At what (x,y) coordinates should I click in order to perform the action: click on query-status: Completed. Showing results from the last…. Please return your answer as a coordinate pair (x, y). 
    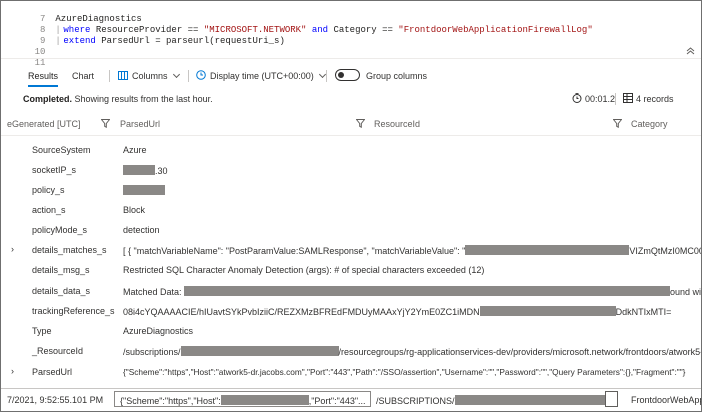
    Looking at the image, I should click on (351, 99).